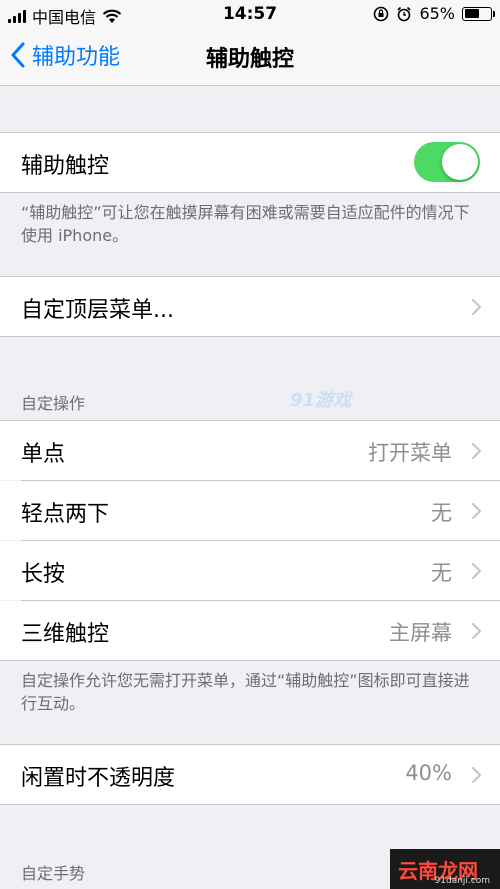  What do you see at coordinates (250, 774) in the screenshot?
I see `idle-opacity-row: 闲置时不透明度 40%` at bounding box center [250, 774].